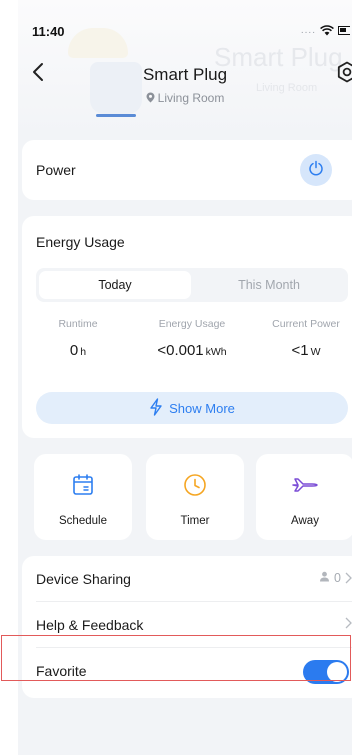  Describe the element at coordinates (192, 285) in the screenshot. I see `period-selector: Today This Month` at that location.